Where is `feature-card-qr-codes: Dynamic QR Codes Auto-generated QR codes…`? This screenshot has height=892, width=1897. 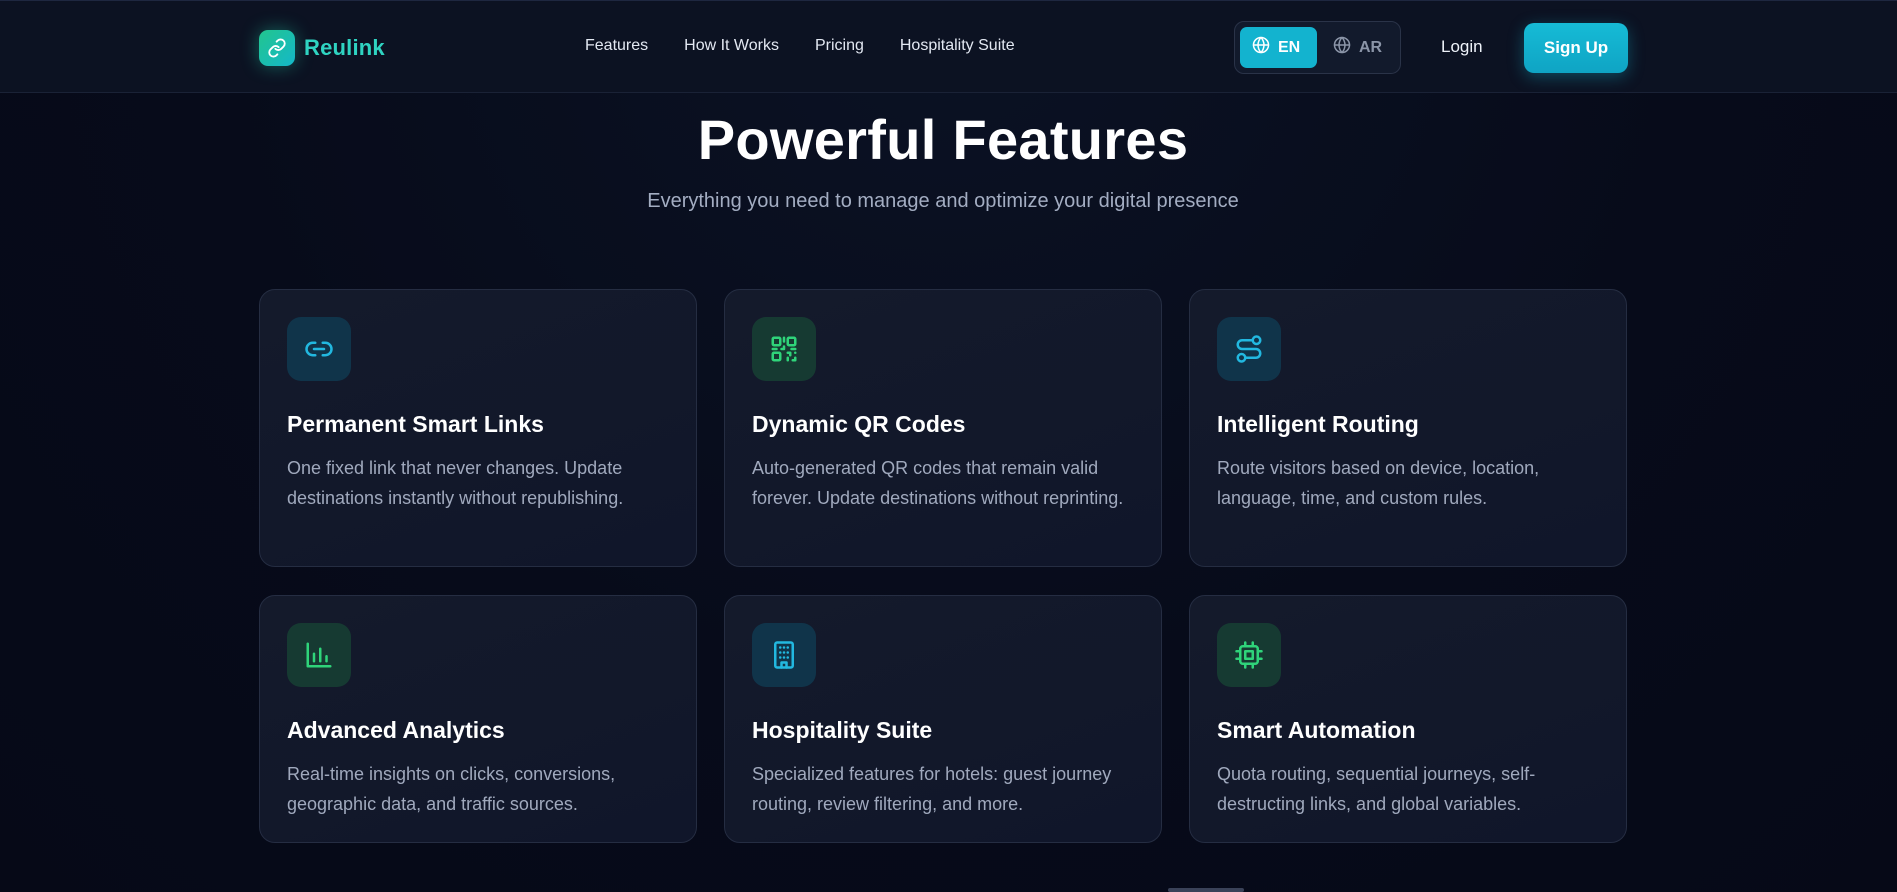 feature-card-qr-codes: Dynamic QR Codes Auto-generated QR codes… is located at coordinates (943, 428).